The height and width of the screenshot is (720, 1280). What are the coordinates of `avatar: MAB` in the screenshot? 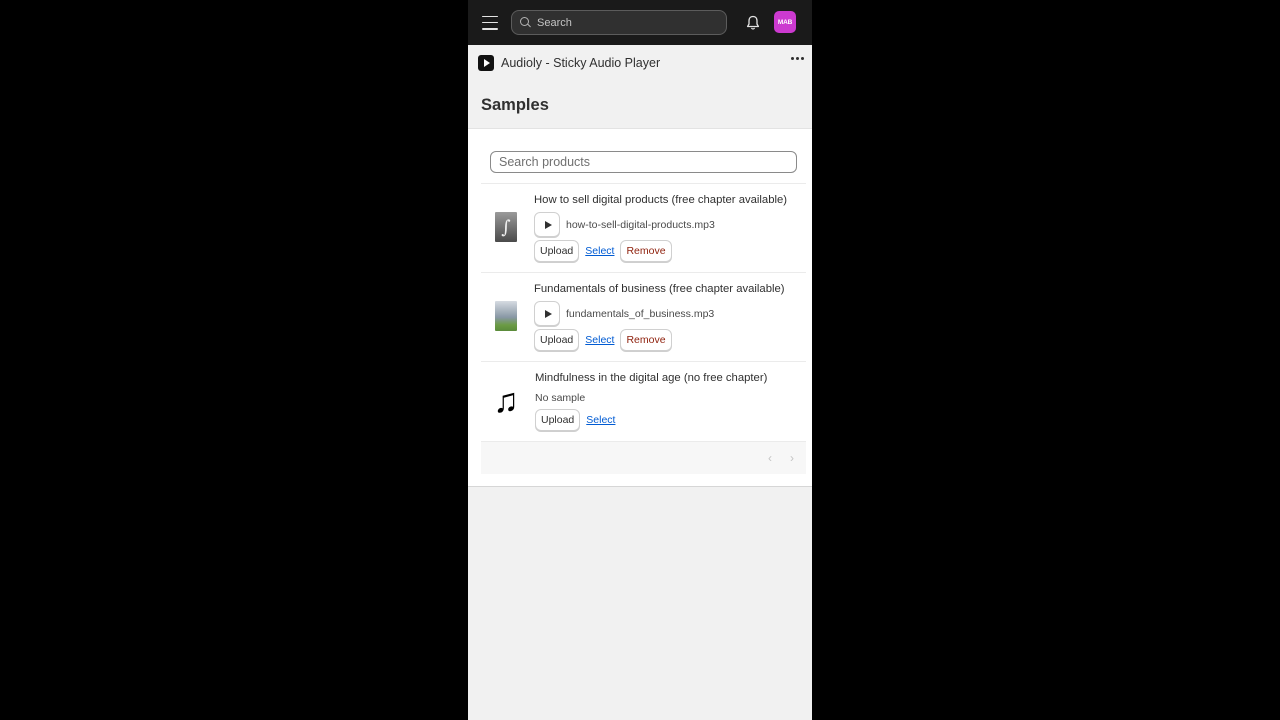 It's located at (785, 22).